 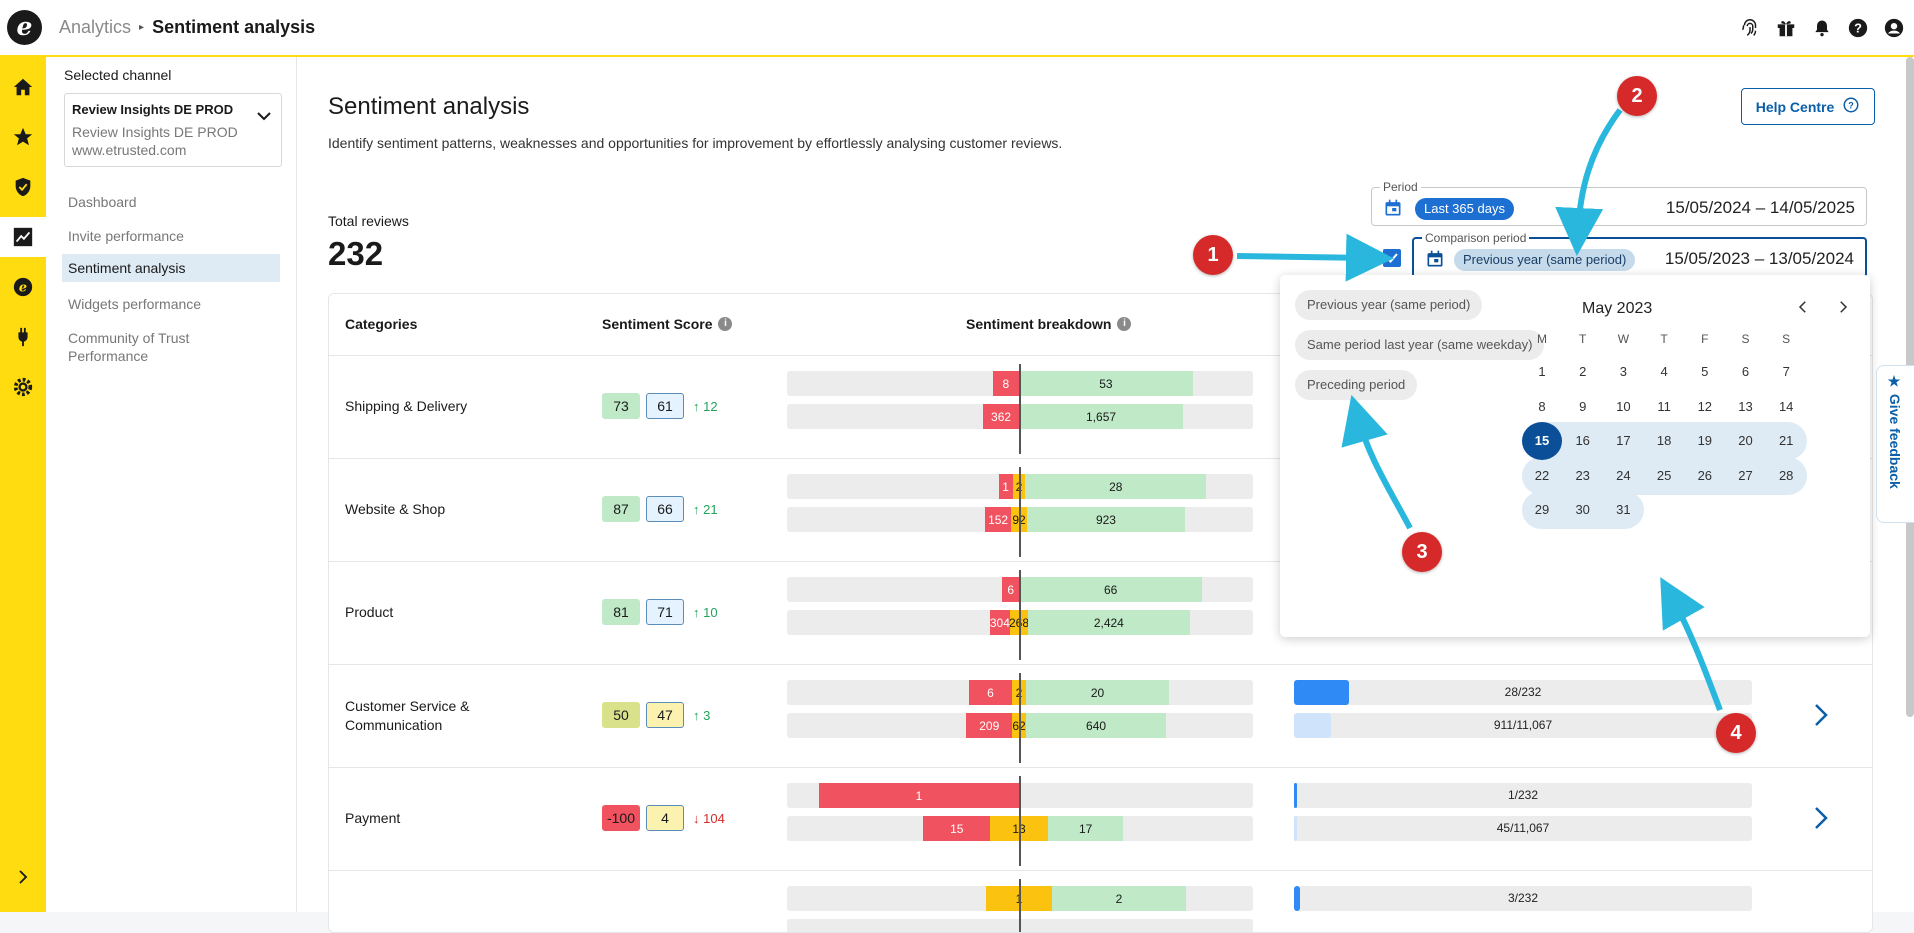 What do you see at coordinates (1389, 305) in the screenshot?
I see `option-previous-year: Previous year (same period)` at bounding box center [1389, 305].